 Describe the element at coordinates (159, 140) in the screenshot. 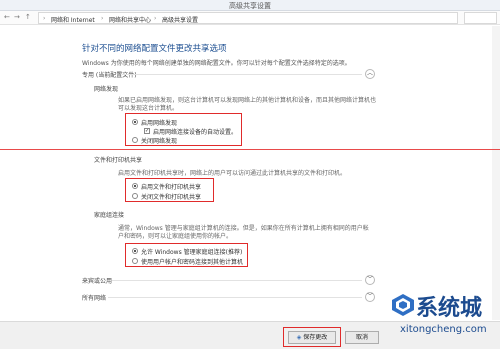

I see `discovery-off-label: 关闭网络发现` at that location.